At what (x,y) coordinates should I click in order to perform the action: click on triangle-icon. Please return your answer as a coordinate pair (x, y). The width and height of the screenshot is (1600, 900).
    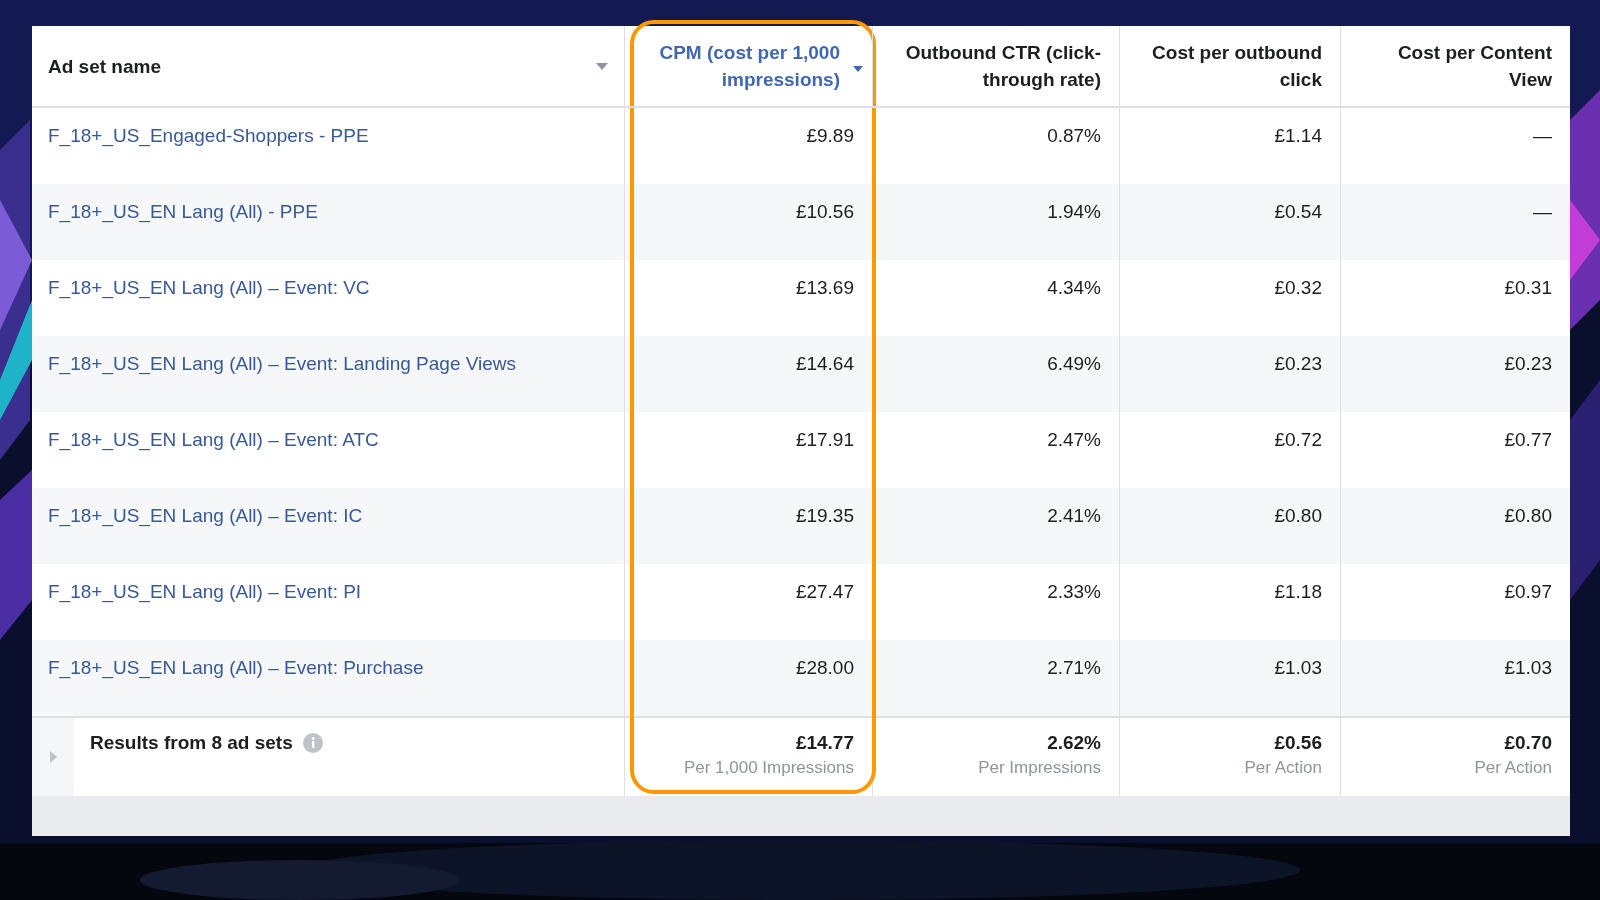
    Looking at the image, I should click on (53, 757).